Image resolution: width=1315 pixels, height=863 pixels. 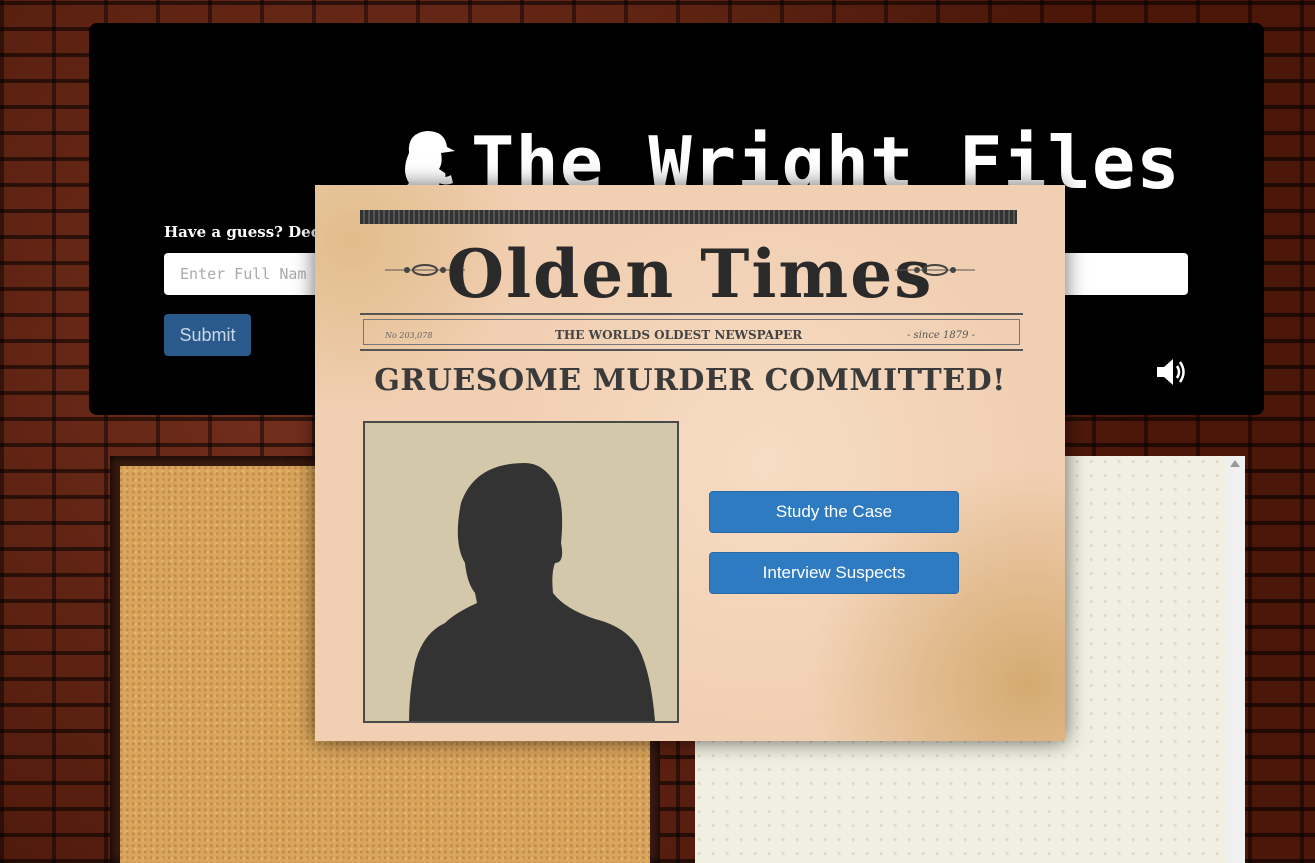 What do you see at coordinates (941, 335) in the screenshot?
I see `newspaper-since: - since 1879 -` at bounding box center [941, 335].